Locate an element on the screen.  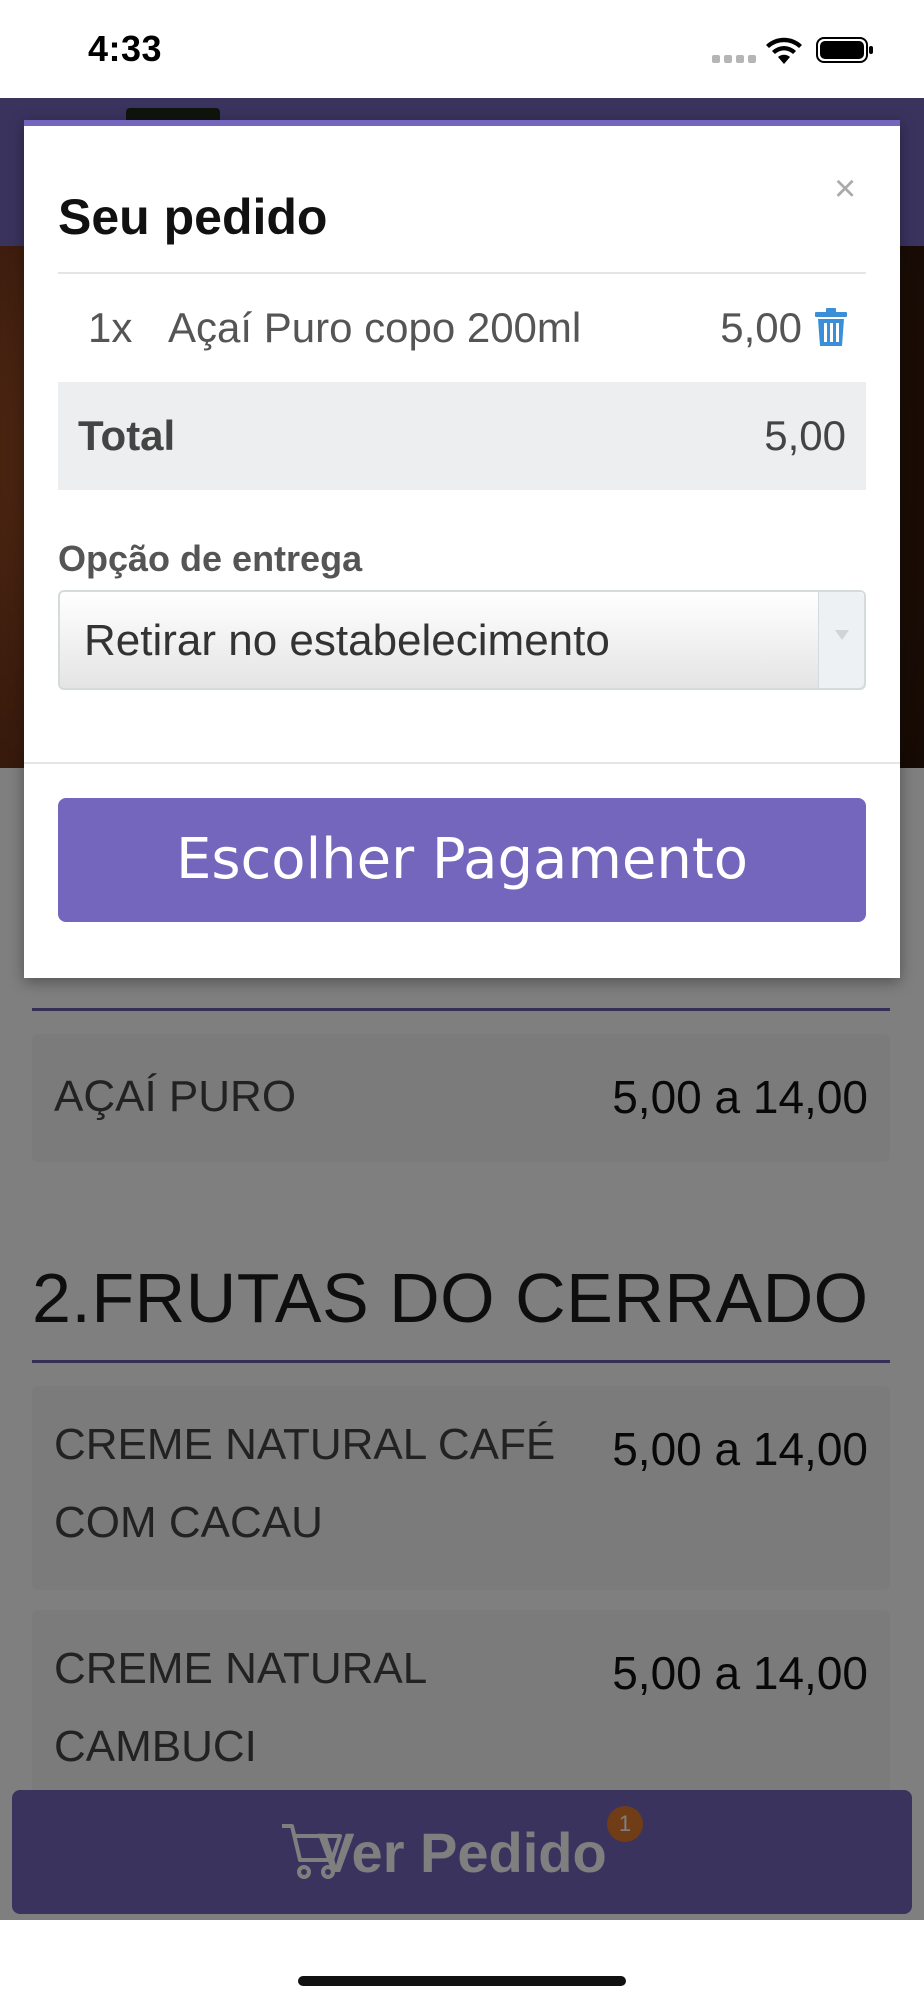
chevron-down-icon is located at coordinates (842, 635).